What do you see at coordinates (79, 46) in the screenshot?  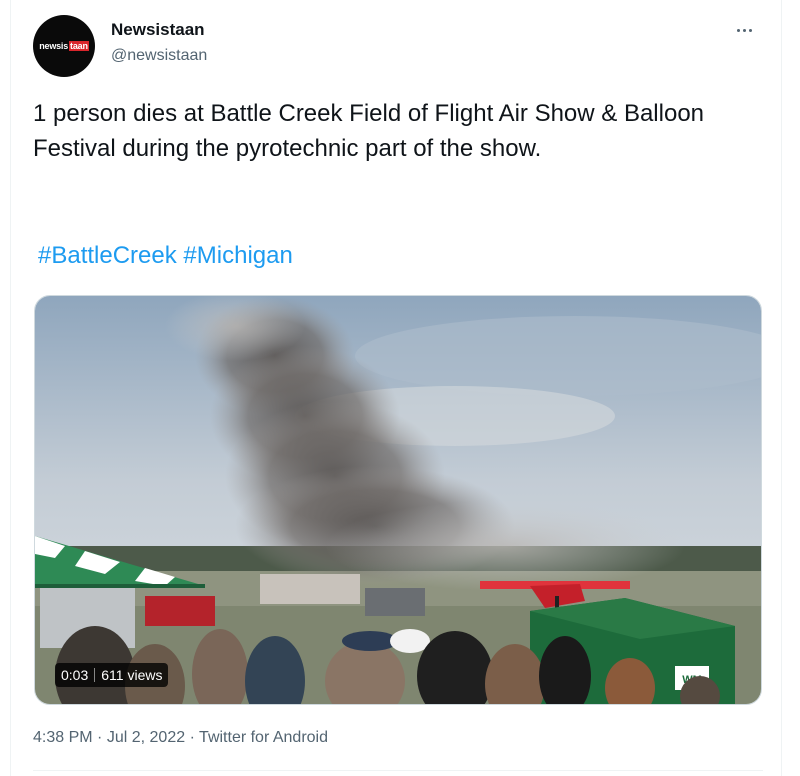 I see `logo-text-part2: taan` at bounding box center [79, 46].